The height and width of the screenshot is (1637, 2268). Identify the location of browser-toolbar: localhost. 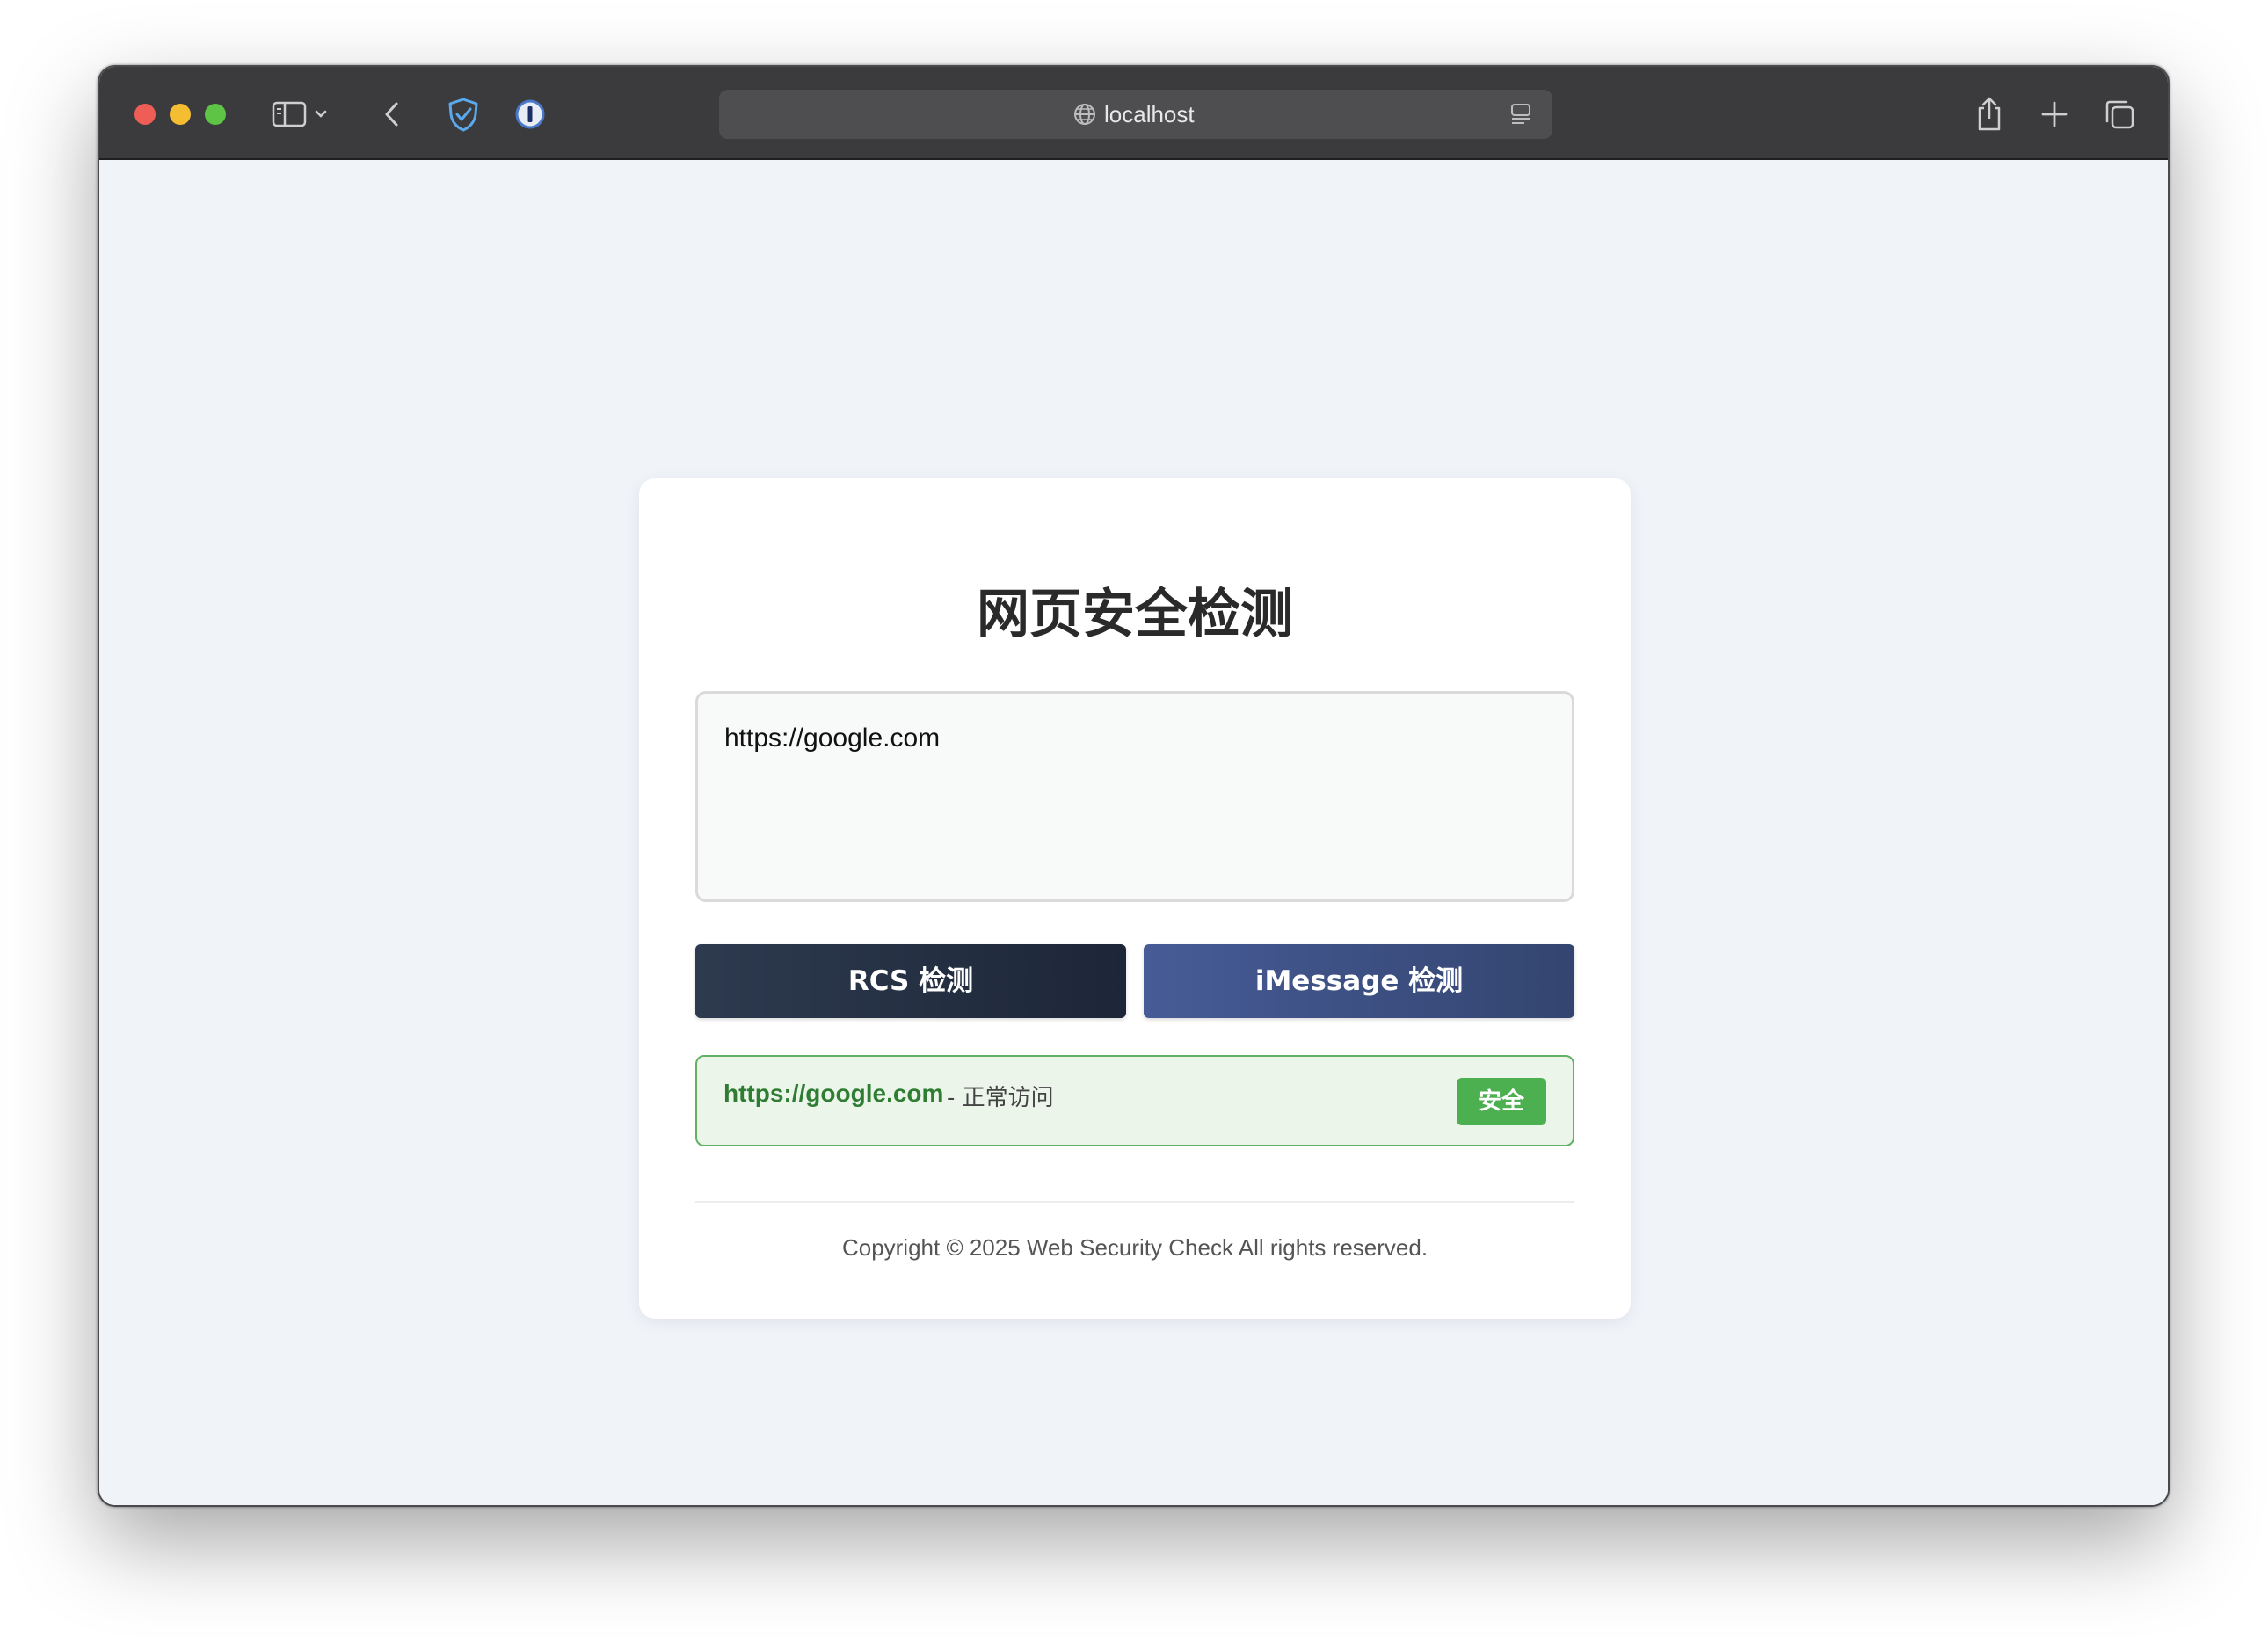
(1134, 113).